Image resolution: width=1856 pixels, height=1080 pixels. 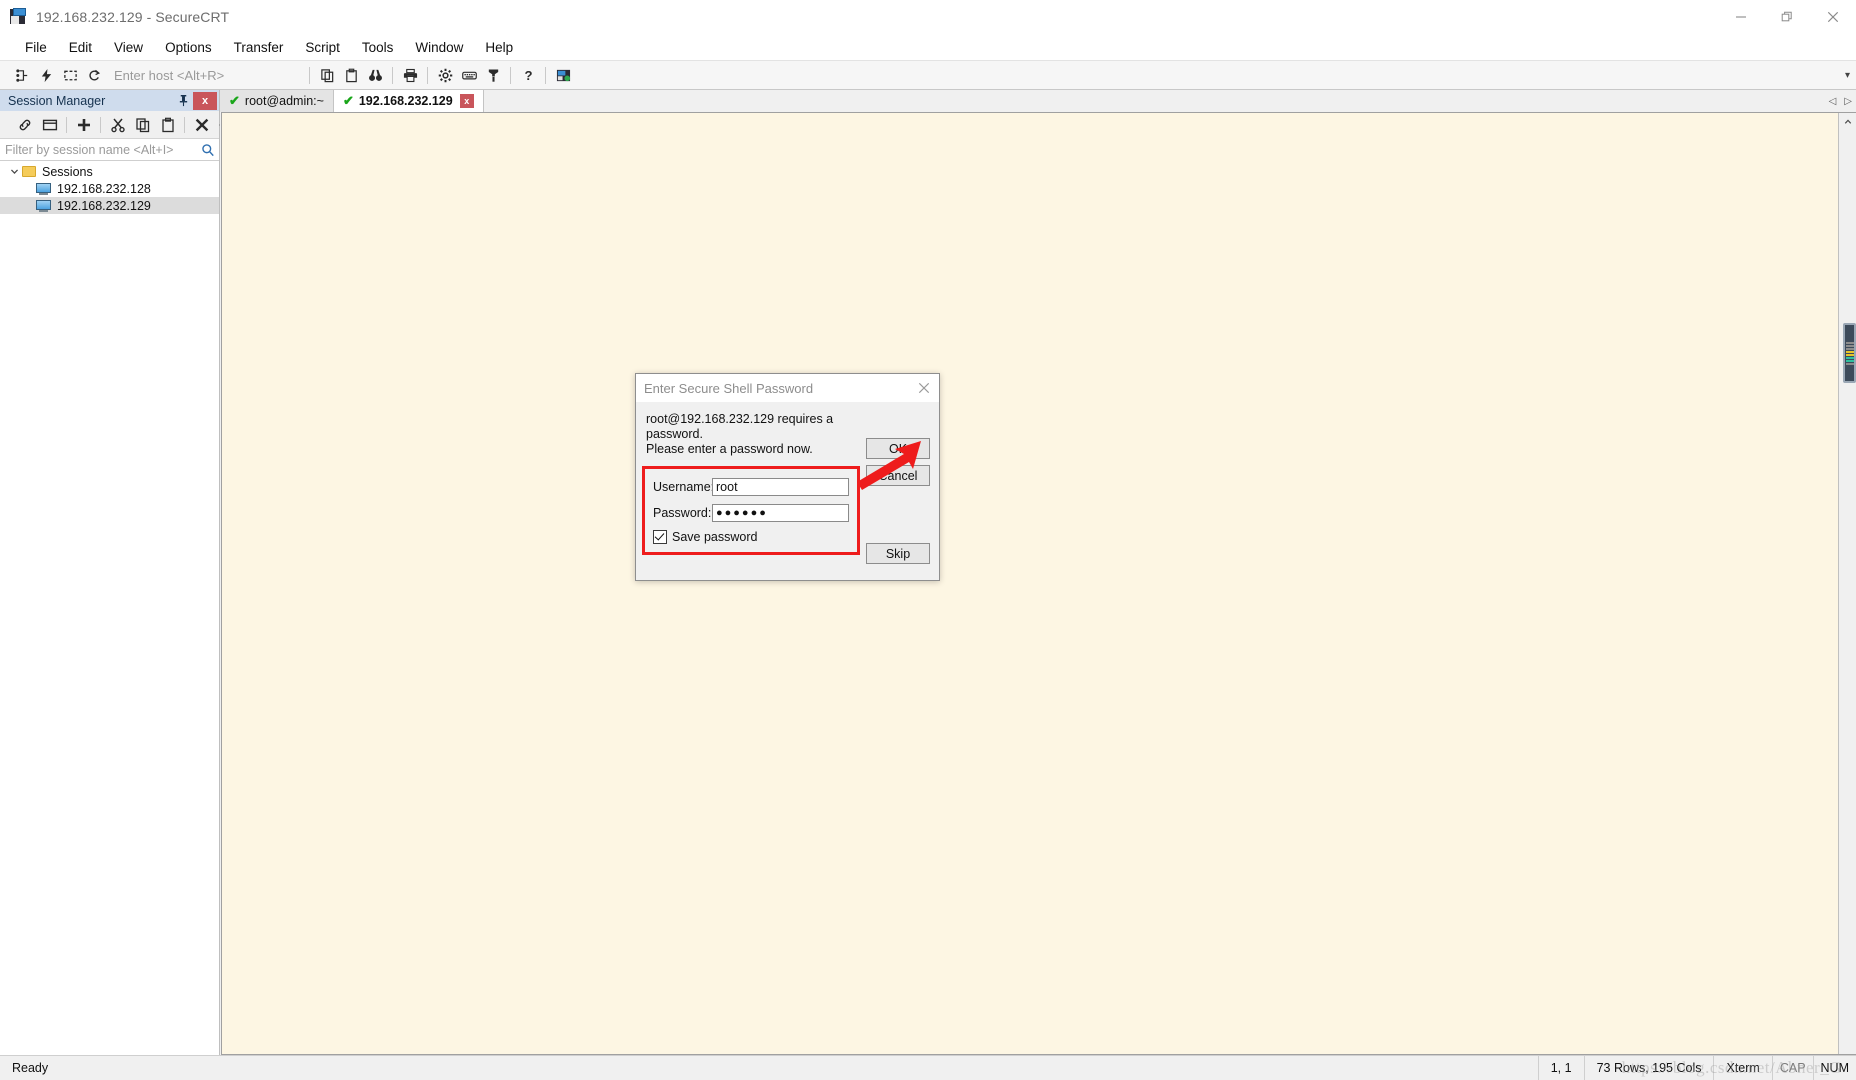 What do you see at coordinates (439, 47) in the screenshot?
I see `menu-window: Window` at bounding box center [439, 47].